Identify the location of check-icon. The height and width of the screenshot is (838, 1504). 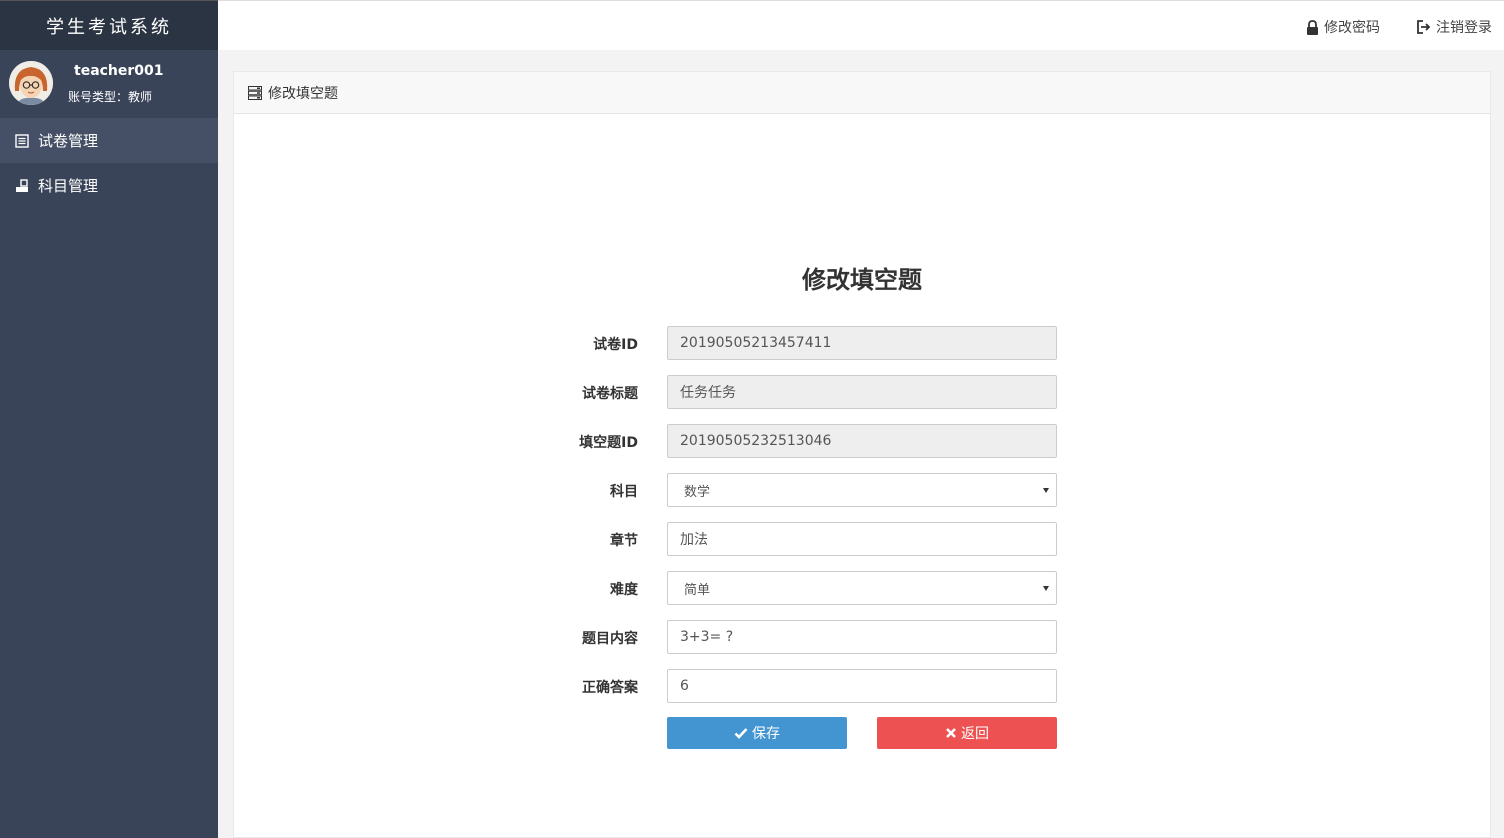
(741, 733).